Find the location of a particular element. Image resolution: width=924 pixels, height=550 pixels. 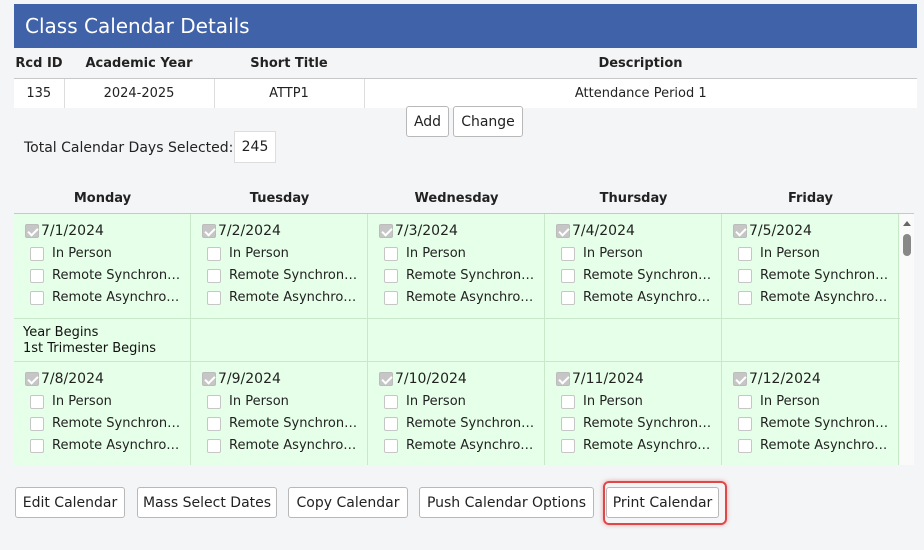

col-header-short-title: Short Title is located at coordinates (289, 64).